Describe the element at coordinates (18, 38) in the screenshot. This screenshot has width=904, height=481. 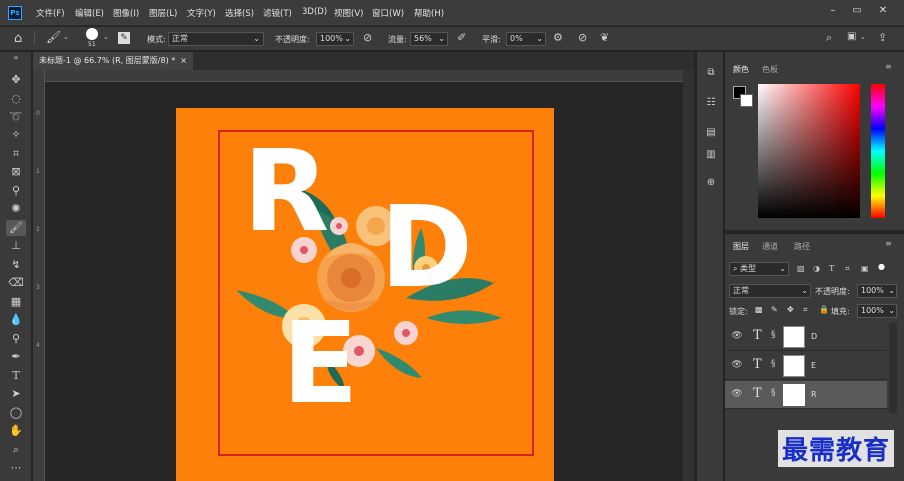
I see `home-icon: ⌂` at that location.